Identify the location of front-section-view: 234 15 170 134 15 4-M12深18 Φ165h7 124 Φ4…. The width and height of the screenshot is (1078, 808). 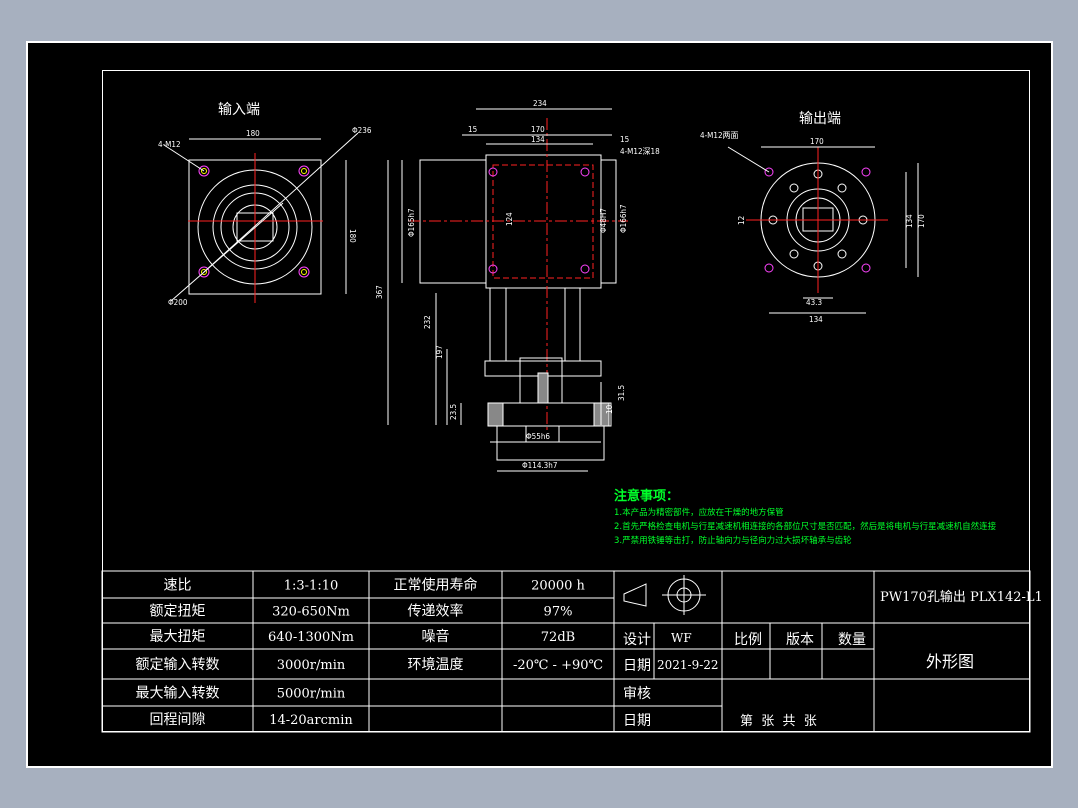
(517, 285).